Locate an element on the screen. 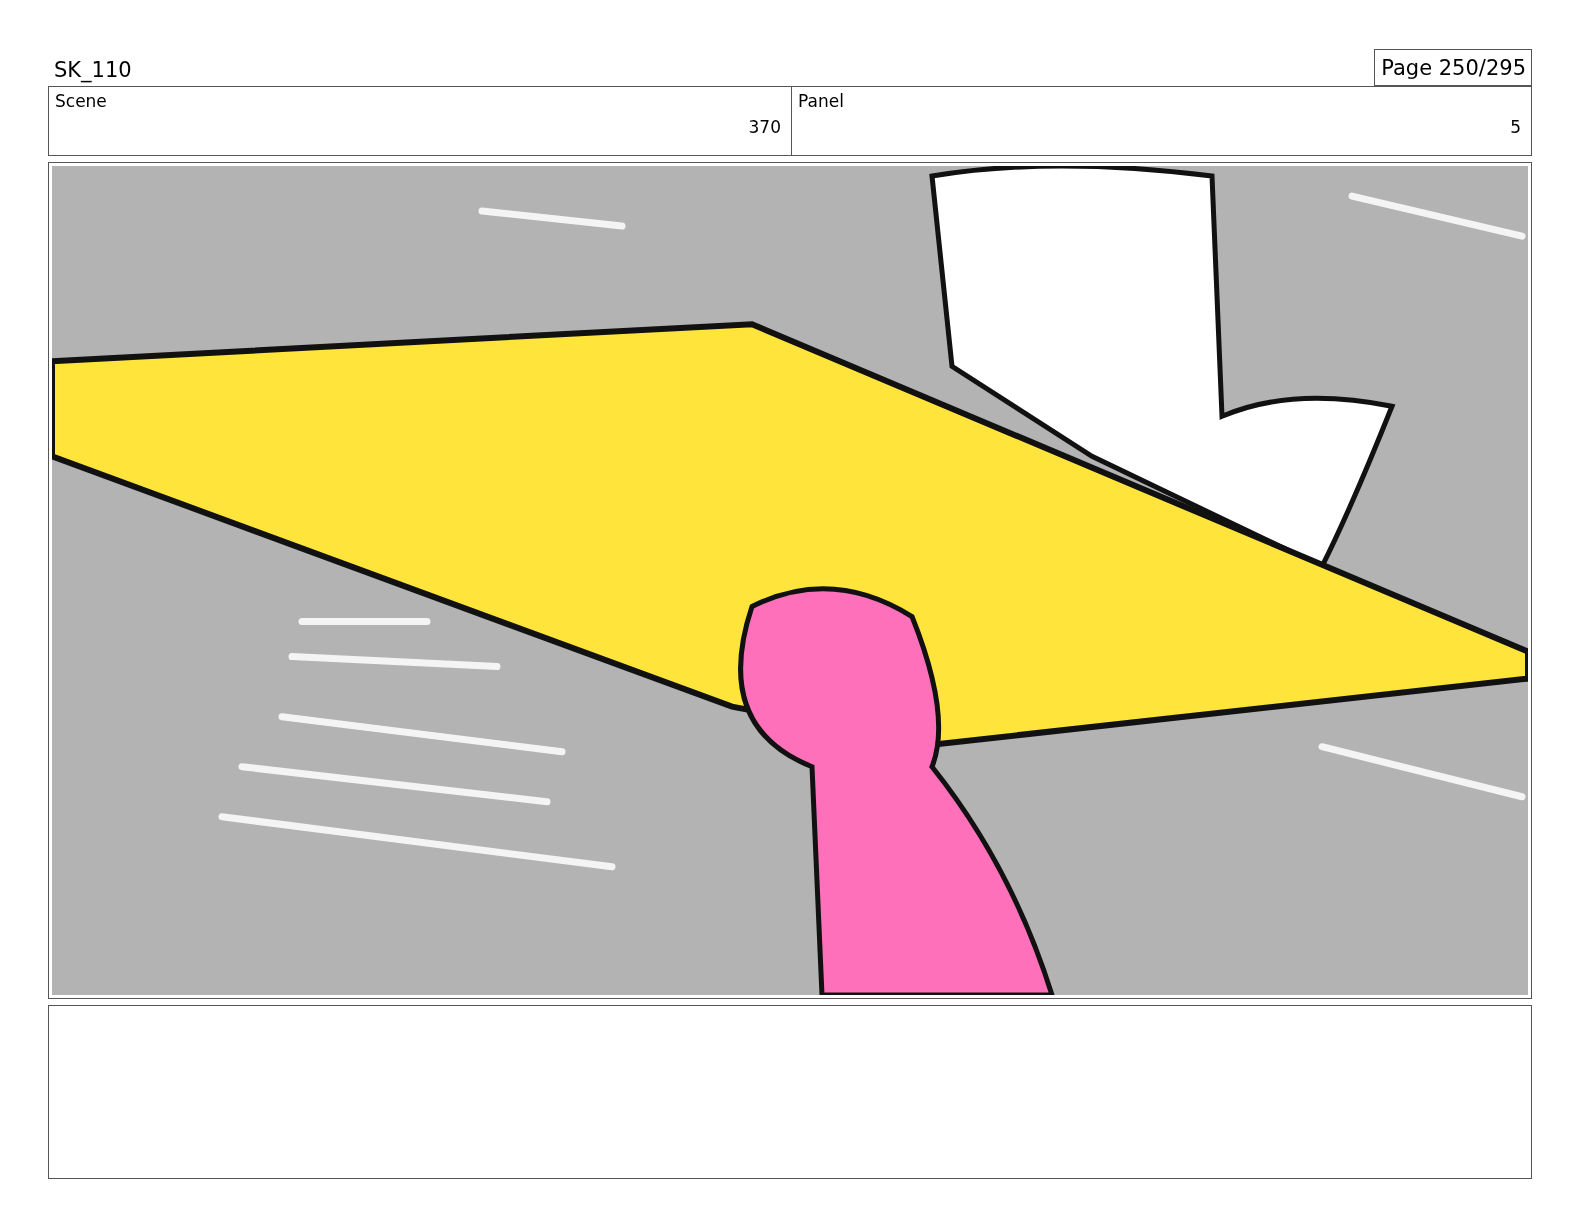  field-label: Panel is located at coordinates (821, 101).